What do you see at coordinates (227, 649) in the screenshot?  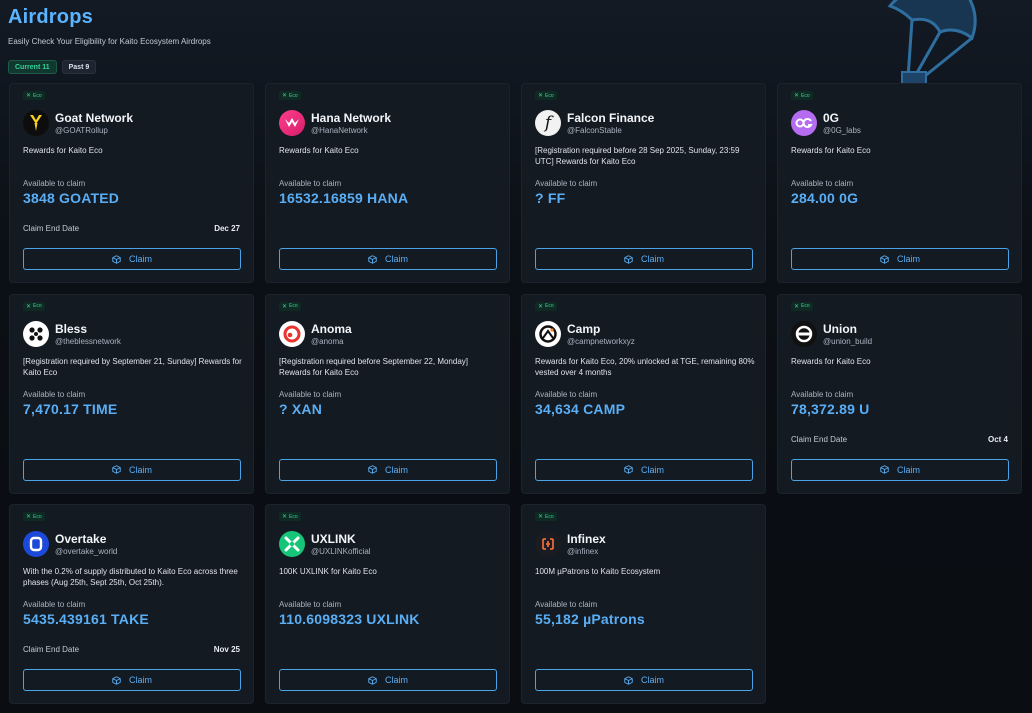 I see `claim-end-date: Nov 25` at bounding box center [227, 649].